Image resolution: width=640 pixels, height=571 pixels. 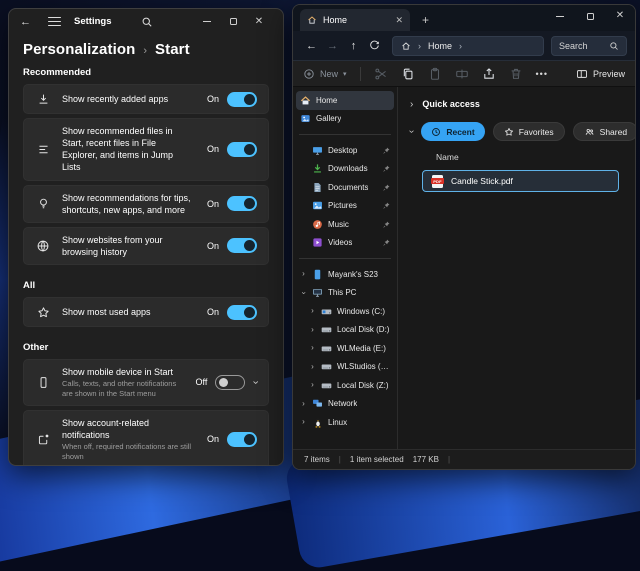 I want to click on file-row-selected: PDF Candle Stick.pdf, so click(x=520, y=181).